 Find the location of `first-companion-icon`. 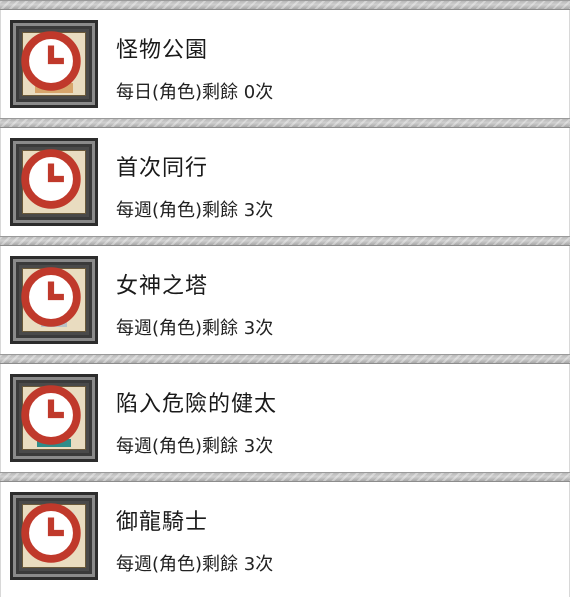

first-companion-icon is located at coordinates (53, 181).